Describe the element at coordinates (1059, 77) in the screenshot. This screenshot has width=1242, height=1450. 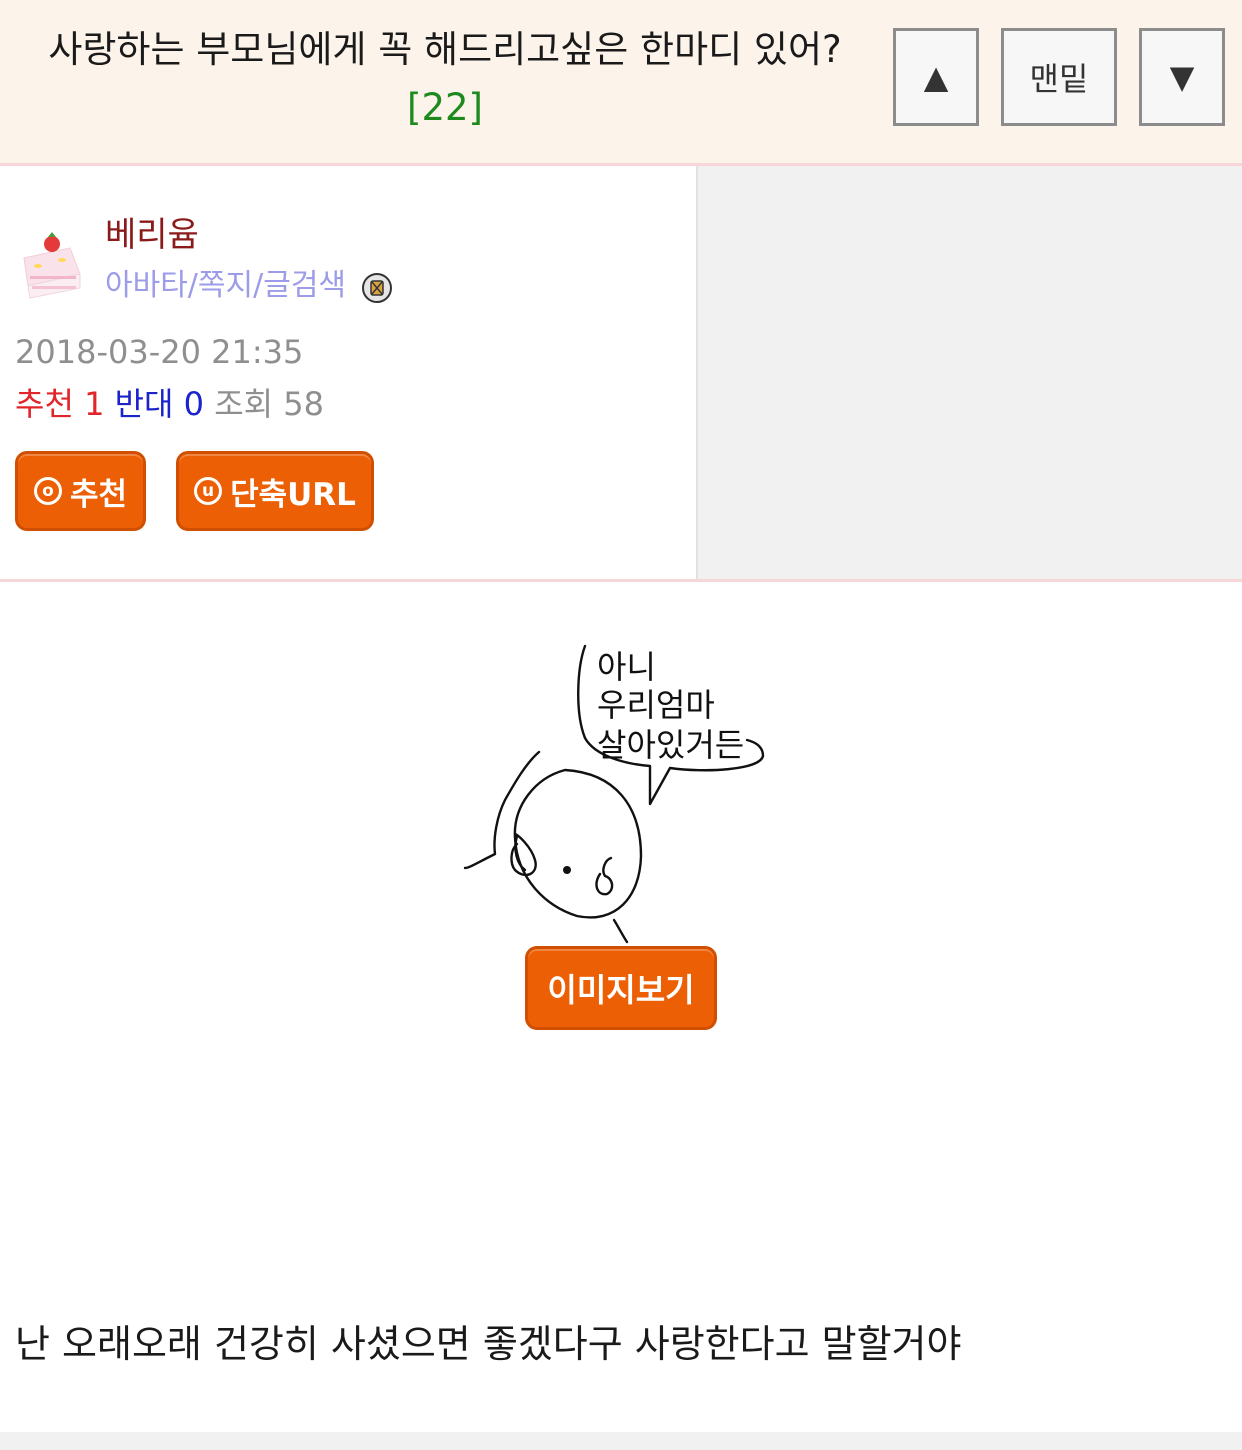
I see `go-bottom-button: 맨밑` at that location.